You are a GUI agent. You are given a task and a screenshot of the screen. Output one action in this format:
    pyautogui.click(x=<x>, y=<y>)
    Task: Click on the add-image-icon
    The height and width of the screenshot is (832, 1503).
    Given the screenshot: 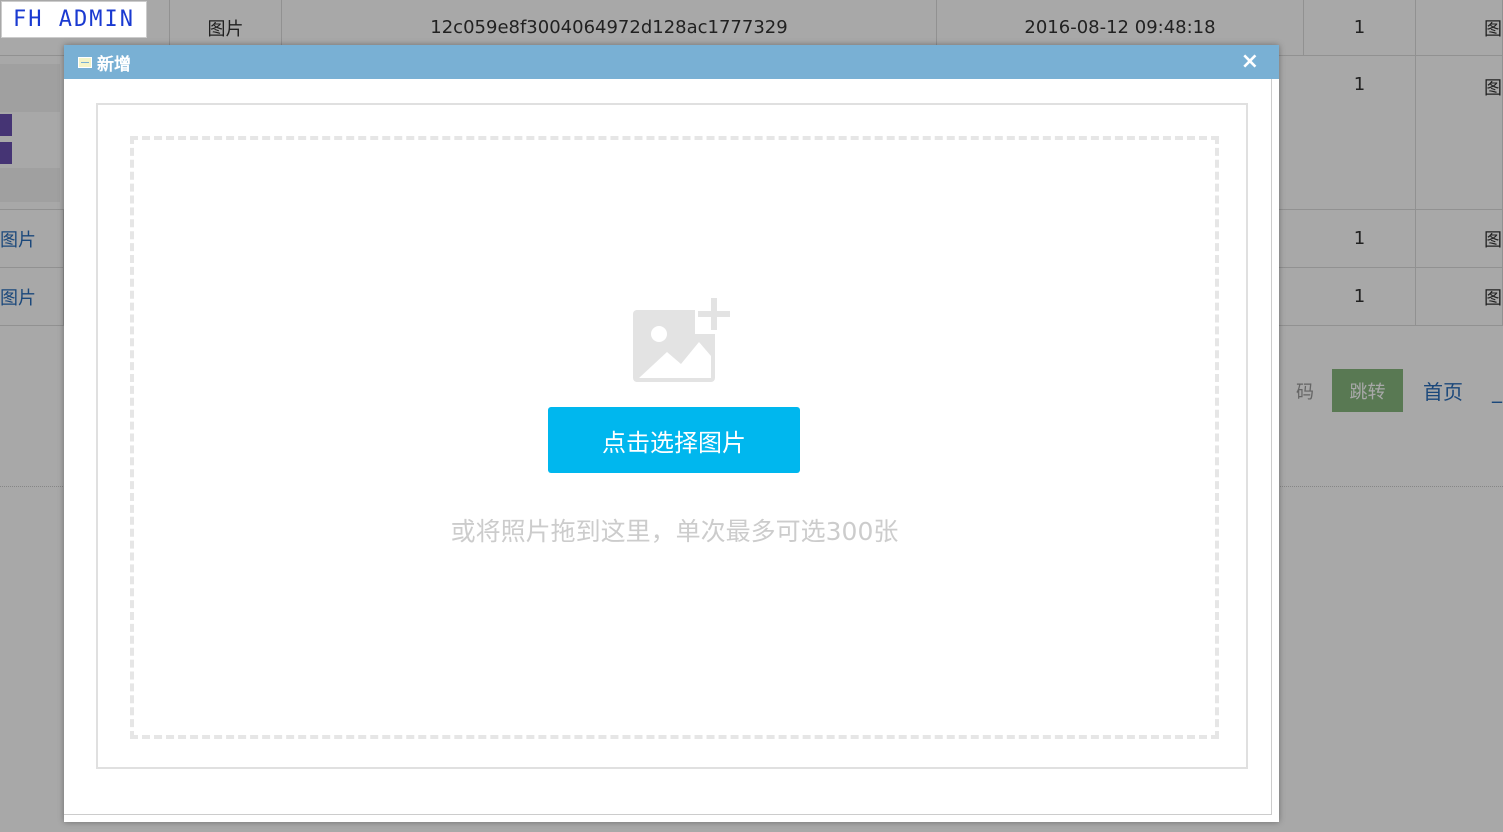 What is the action you would take?
    pyautogui.click(x=682, y=340)
    